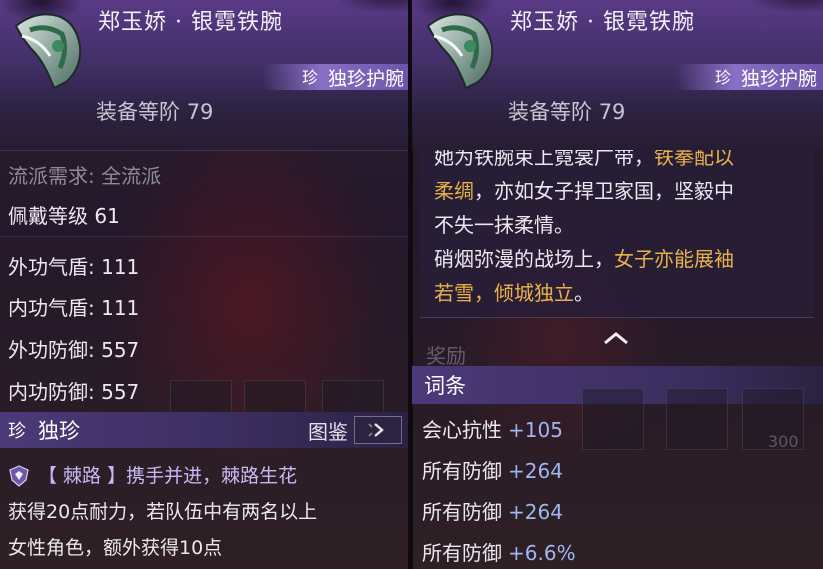  I want to click on lore-highlight: 女子亦能展袖, so click(674, 259).